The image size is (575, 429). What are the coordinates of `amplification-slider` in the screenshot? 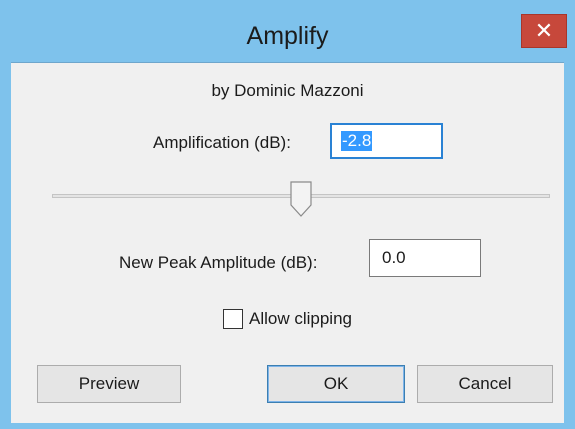 It's located at (301, 199).